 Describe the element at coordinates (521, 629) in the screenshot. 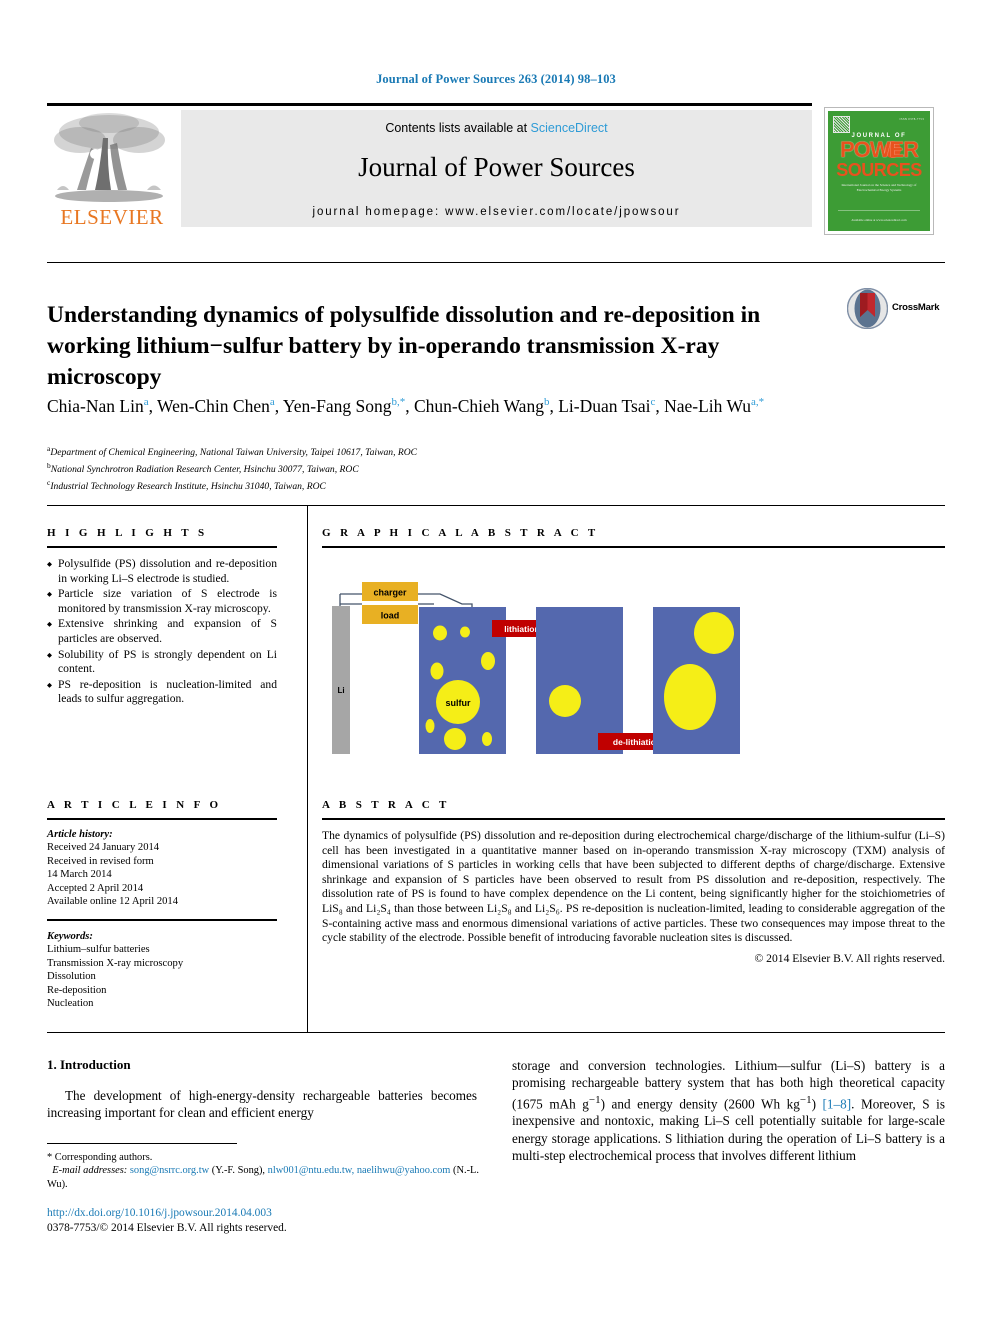

I see `lithiation-label: lithiation` at that location.